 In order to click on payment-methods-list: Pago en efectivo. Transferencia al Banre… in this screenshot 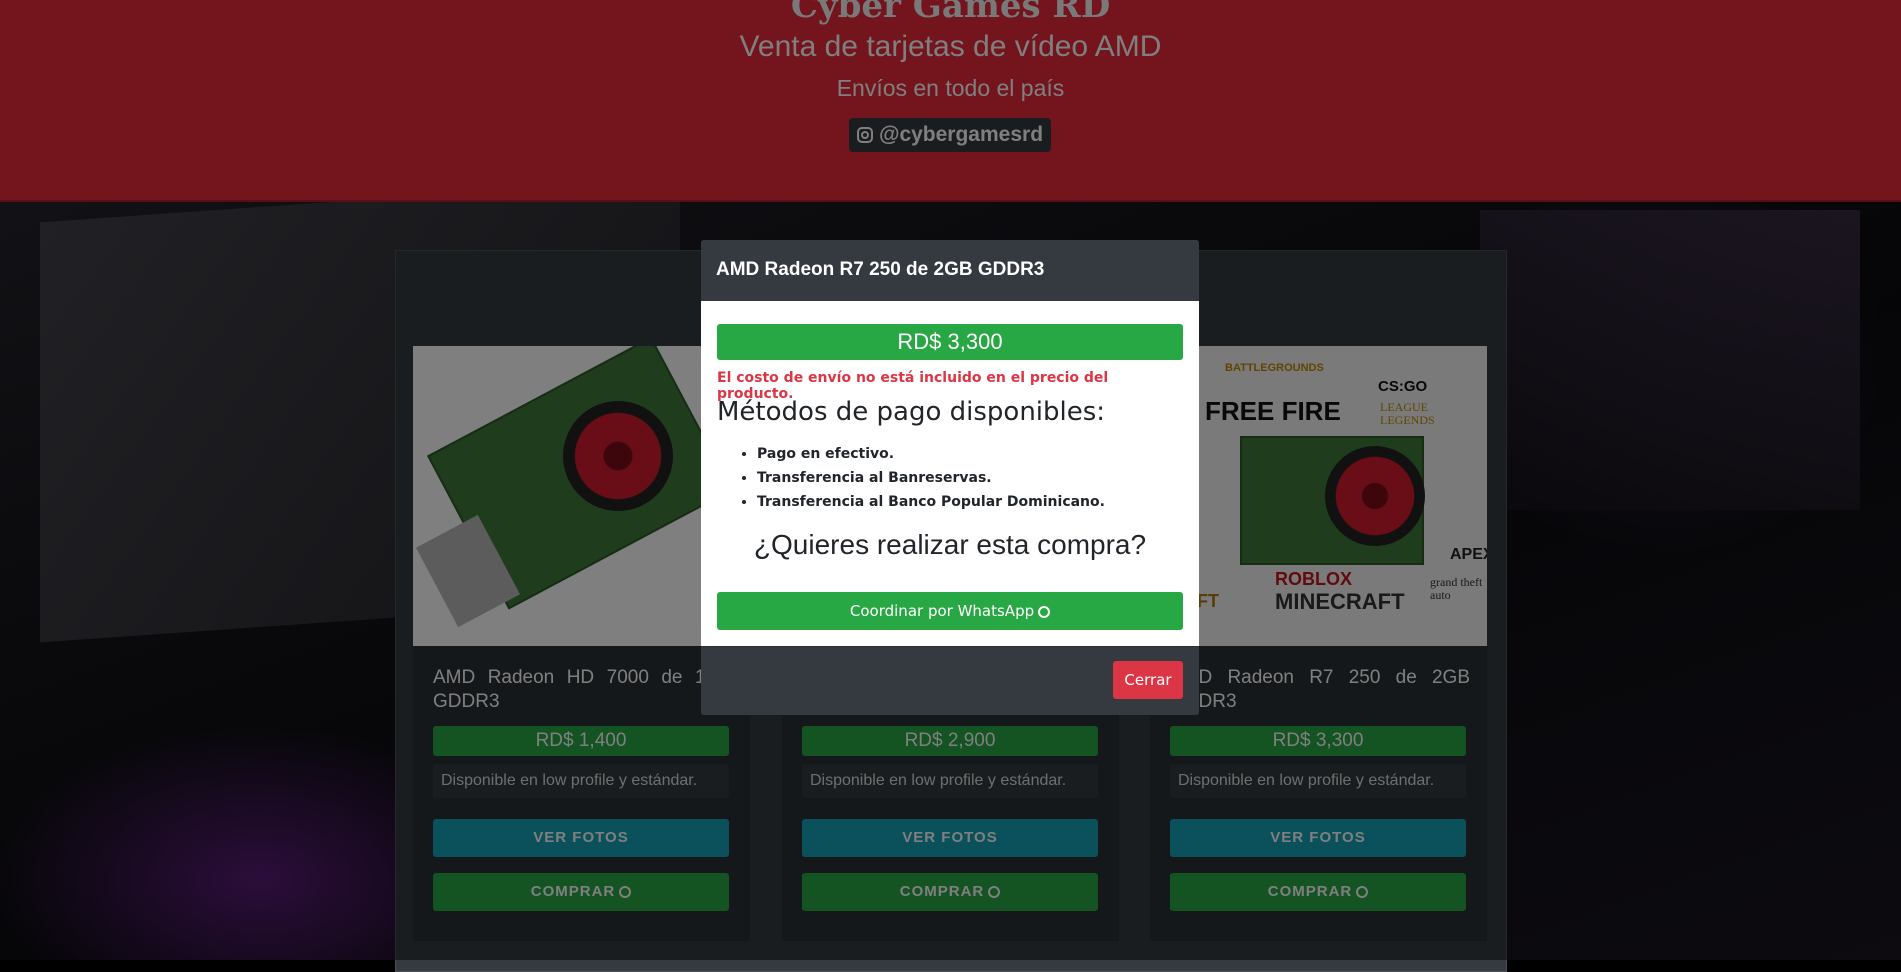, I will do `click(911, 478)`.